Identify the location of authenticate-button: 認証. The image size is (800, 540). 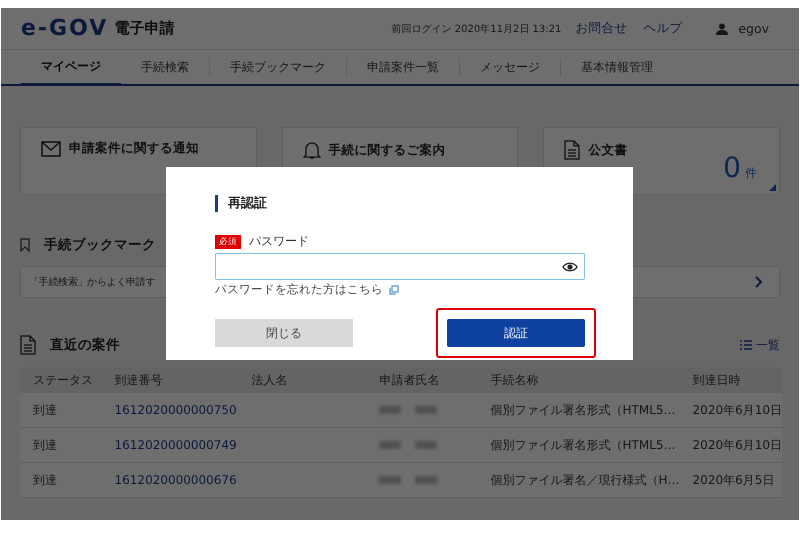
(516, 333).